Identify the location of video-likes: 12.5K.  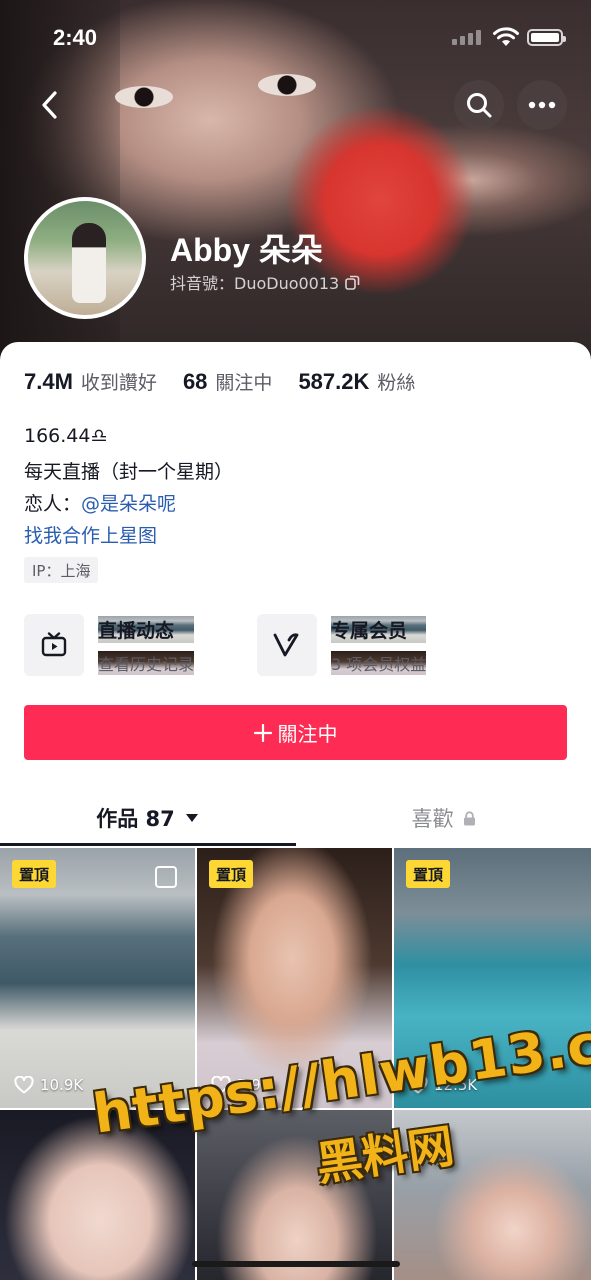
(442, 1085).